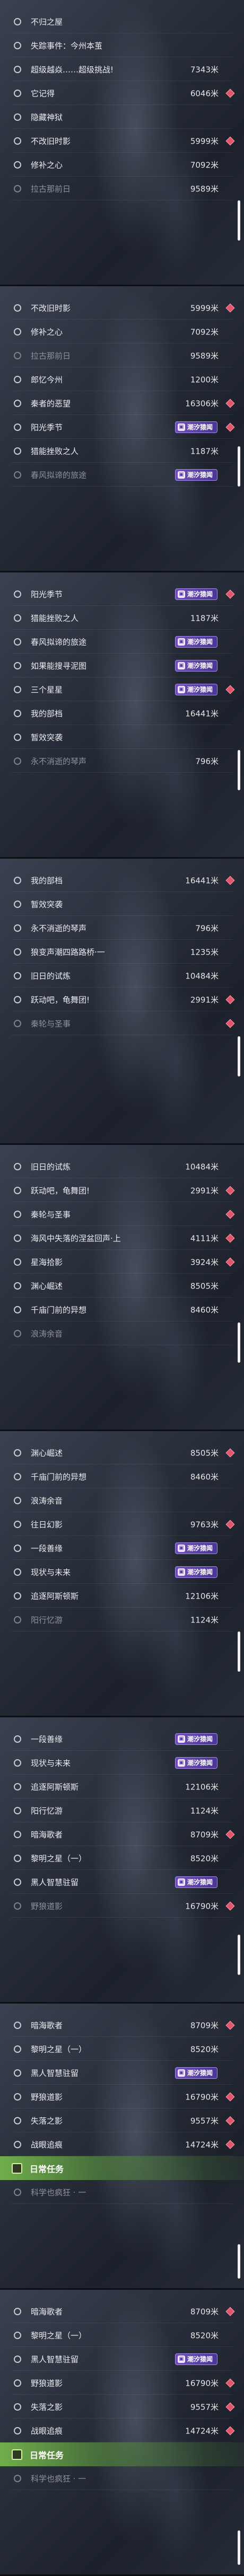 Image resolution: width=244 pixels, height=2576 pixels. What do you see at coordinates (122, 45) in the screenshot?
I see `task-row: 失踪事件：今州本茧` at bounding box center [122, 45].